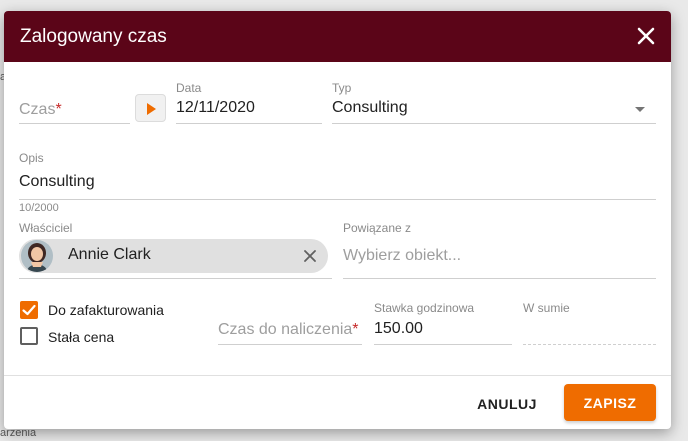 This screenshot has width=688, height=441. I want to click on opis-underline, so click(337, 199).